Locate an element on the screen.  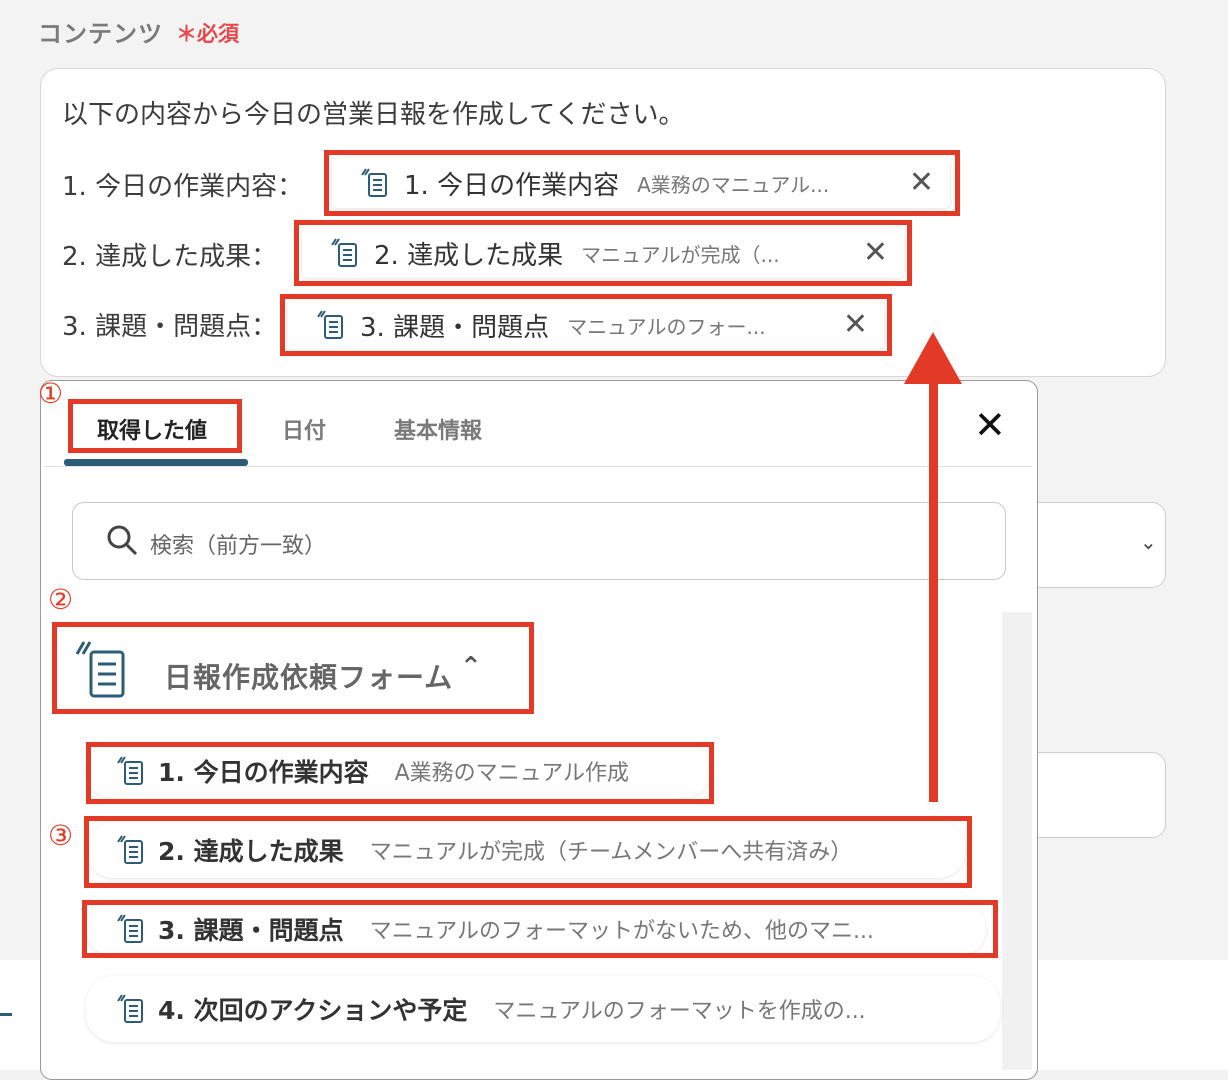
tab-basic-info: 基本情報 is located at coordinates (438, 429).